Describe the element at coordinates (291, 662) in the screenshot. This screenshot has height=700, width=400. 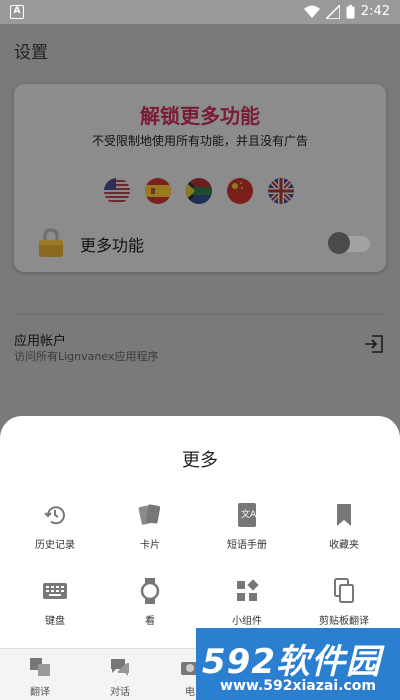
I see `watermark-main-text: 592软件园` at that location.